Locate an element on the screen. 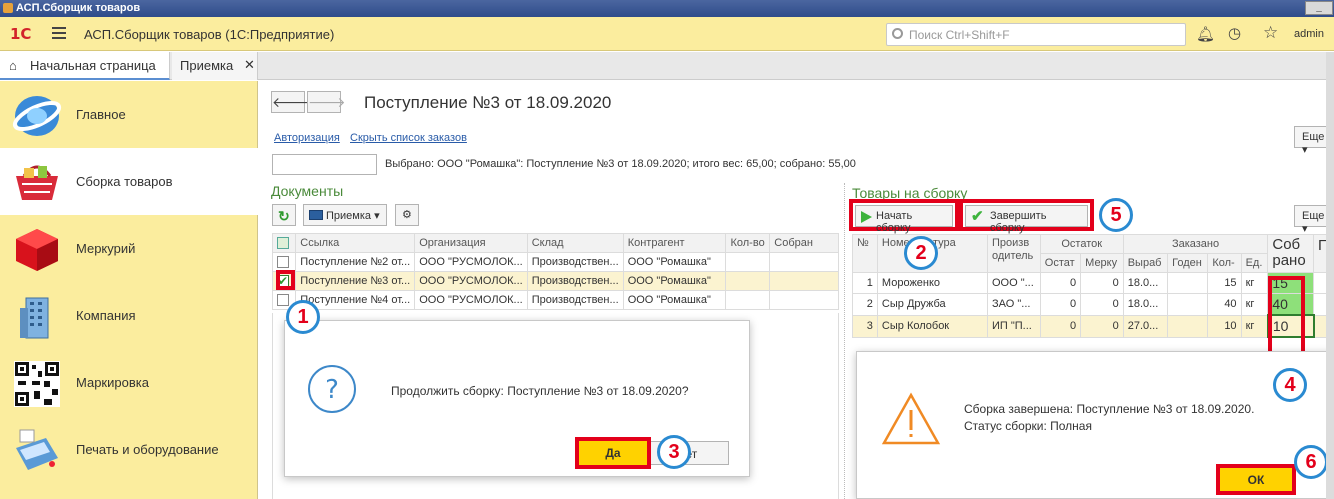 This screenshot has height=499, width=1334. column-header: № is located at coordinates (865, 253).